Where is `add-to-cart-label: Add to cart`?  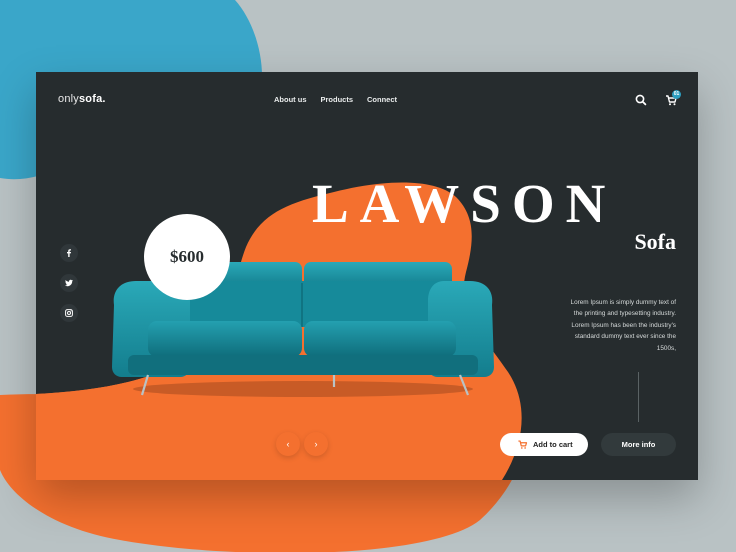
add-to-cart-label: Add to cart is located at coordinates (553, 444).